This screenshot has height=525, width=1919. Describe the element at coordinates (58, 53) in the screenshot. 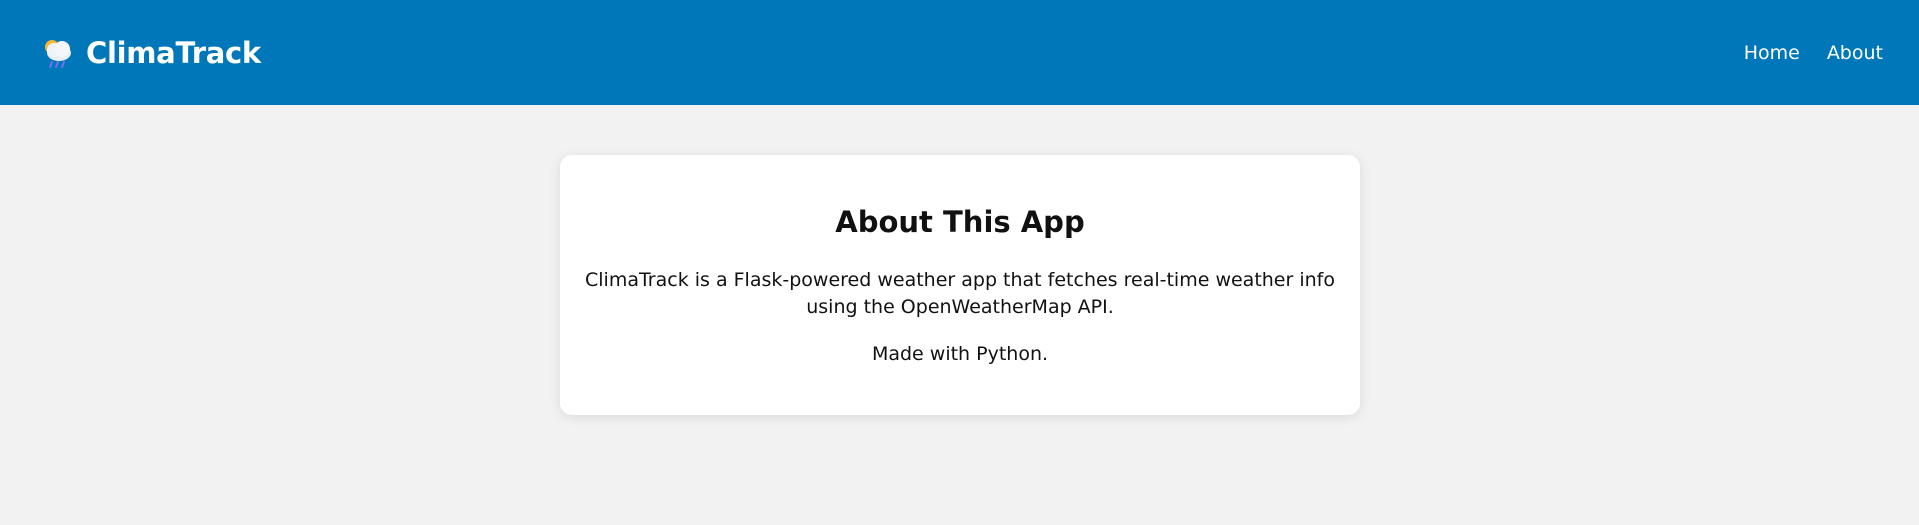

I see `cloud-sun-rain-icon` at that location.